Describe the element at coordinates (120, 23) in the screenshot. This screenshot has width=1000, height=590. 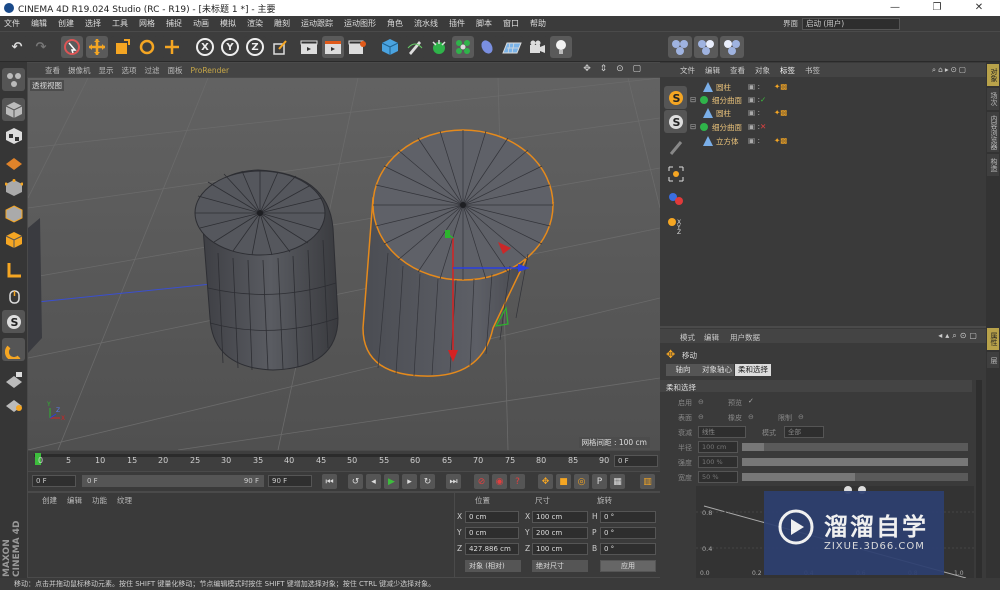
I see `menu-tools: 工具` at that location.